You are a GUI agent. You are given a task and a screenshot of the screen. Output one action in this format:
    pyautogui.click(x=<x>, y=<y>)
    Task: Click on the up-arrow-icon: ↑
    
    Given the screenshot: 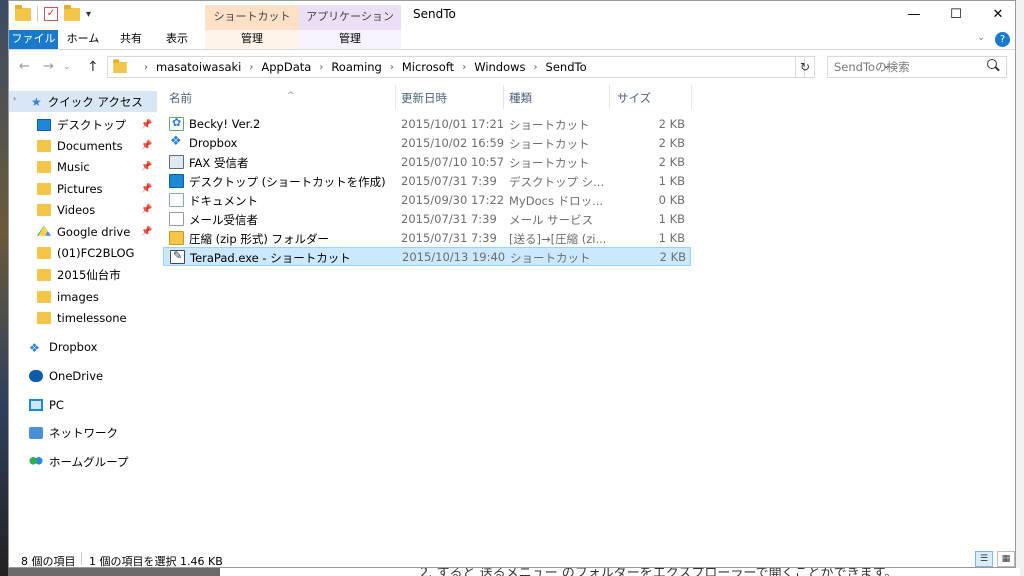 What is the action you would take?
    pyautogui.click(x=93, y=67)
    